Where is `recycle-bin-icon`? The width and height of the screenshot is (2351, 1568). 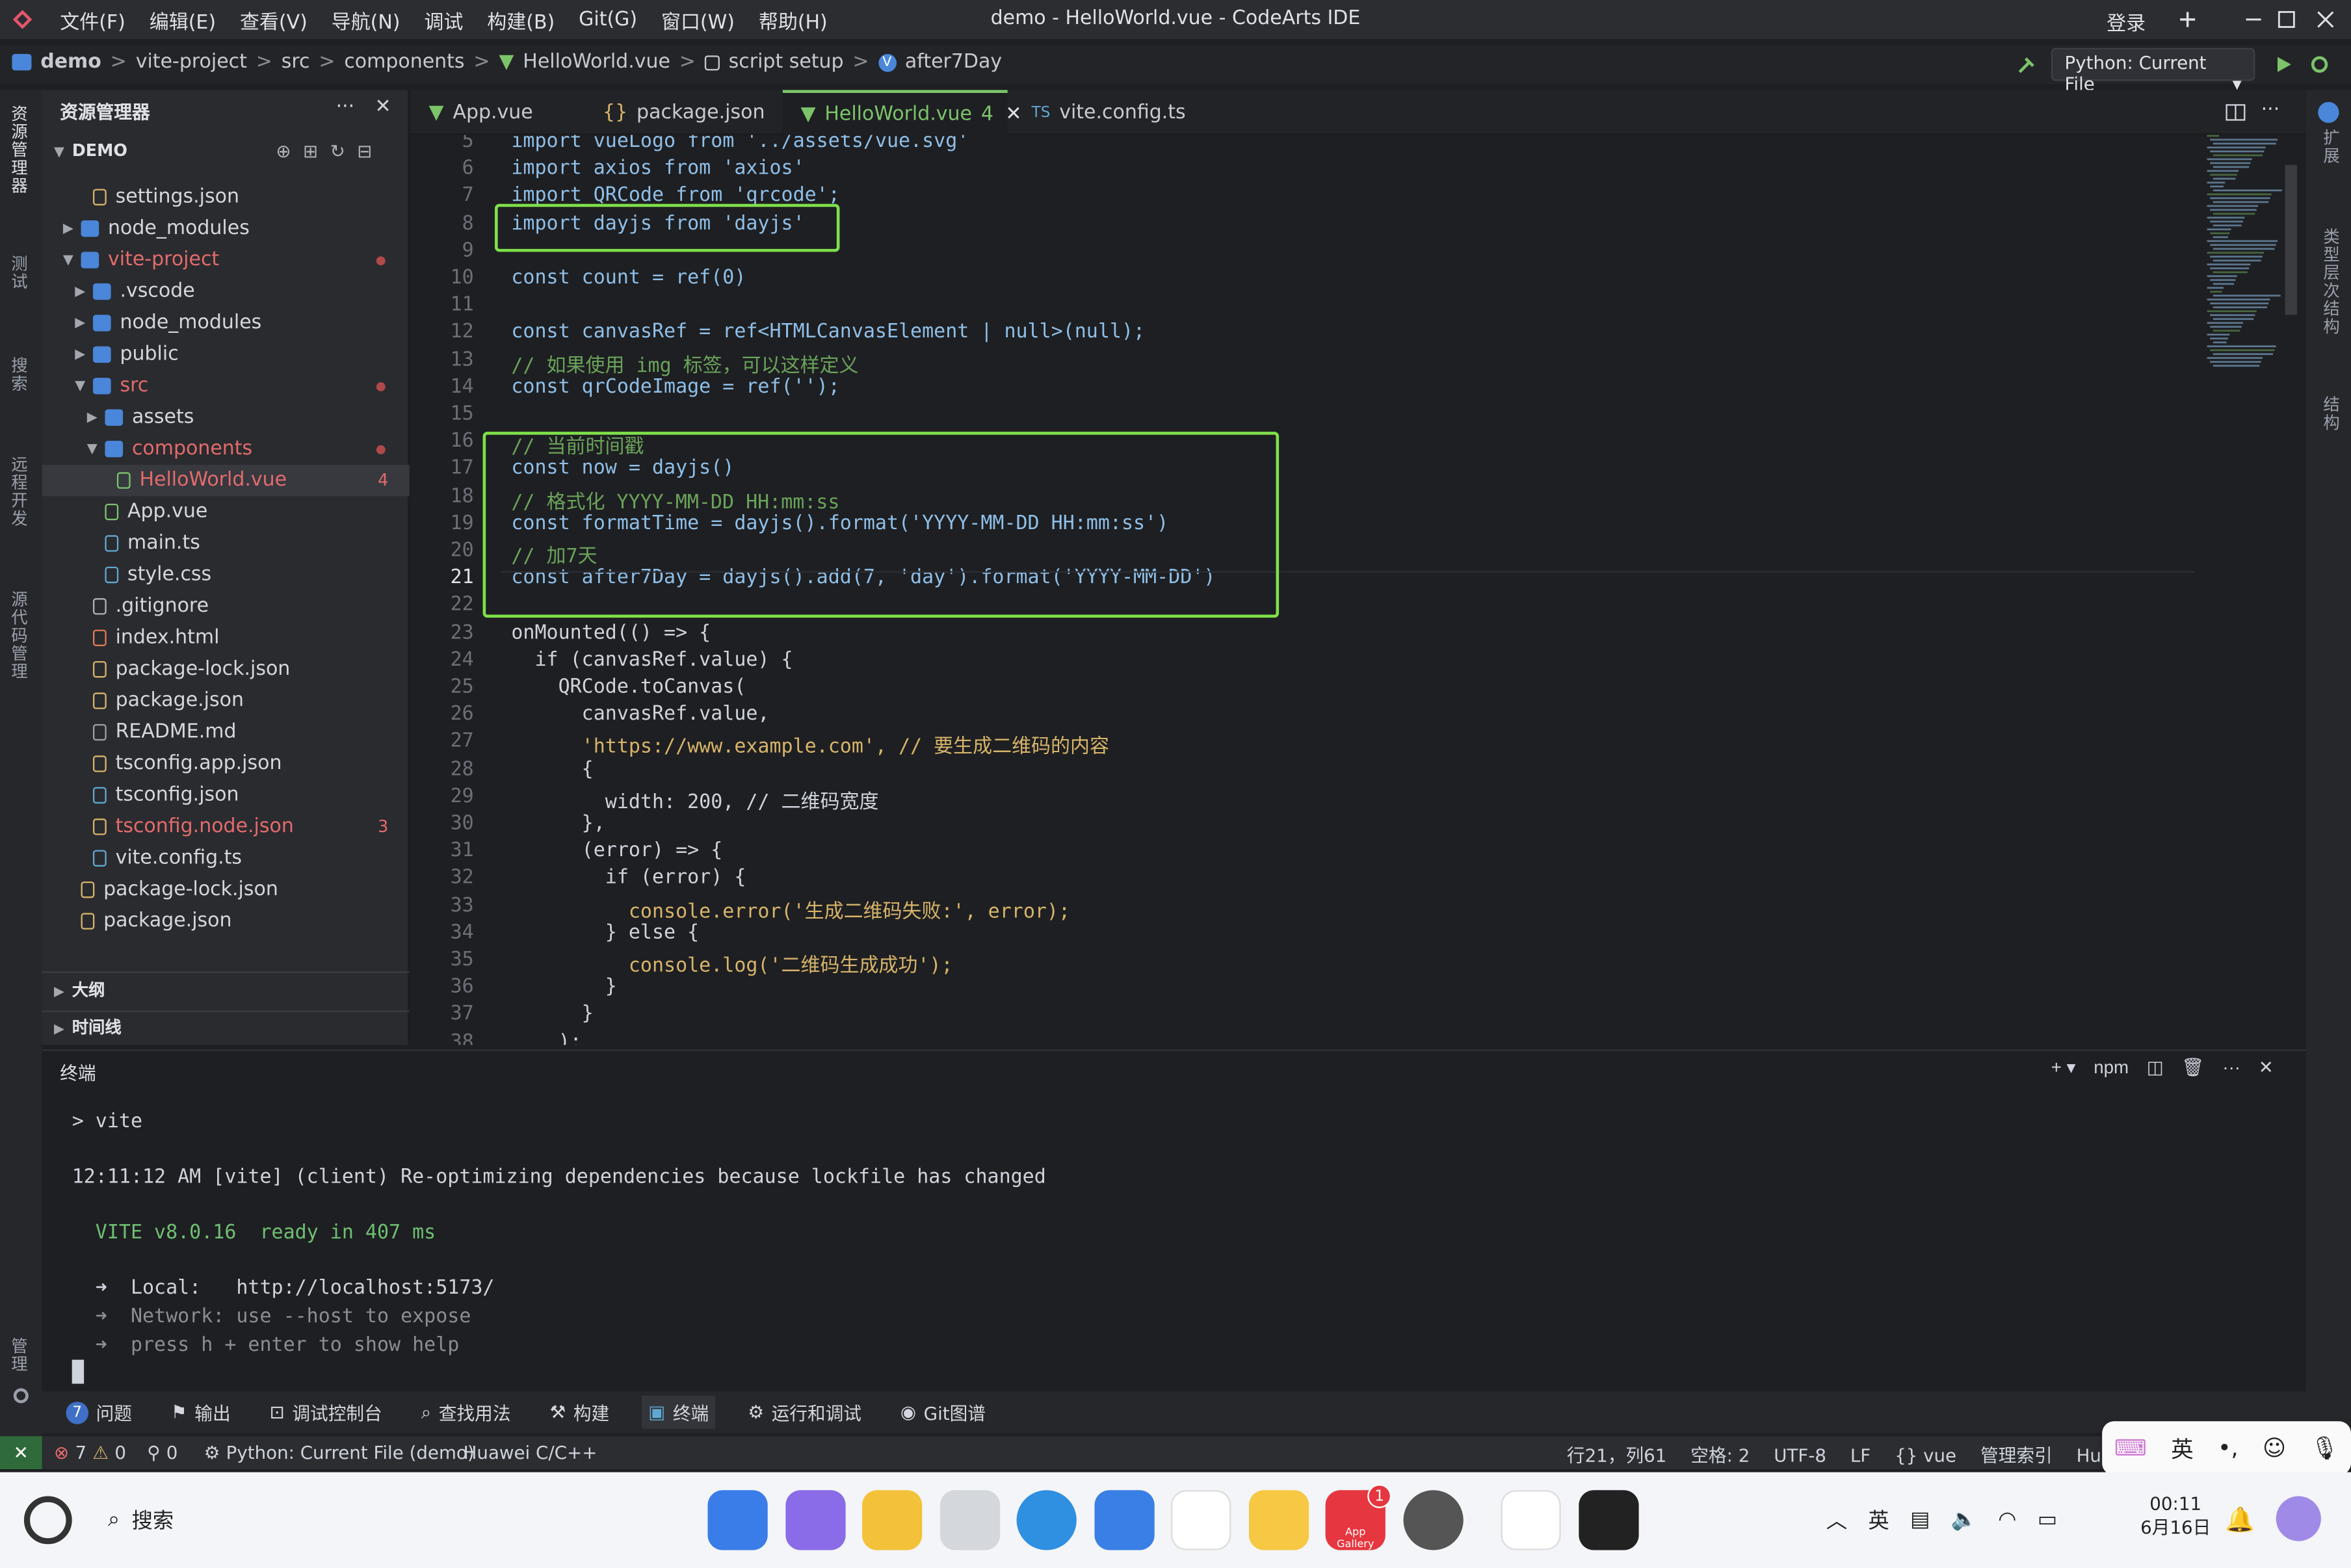
recycle-bin-icon is located at coordinates (970, 1520).